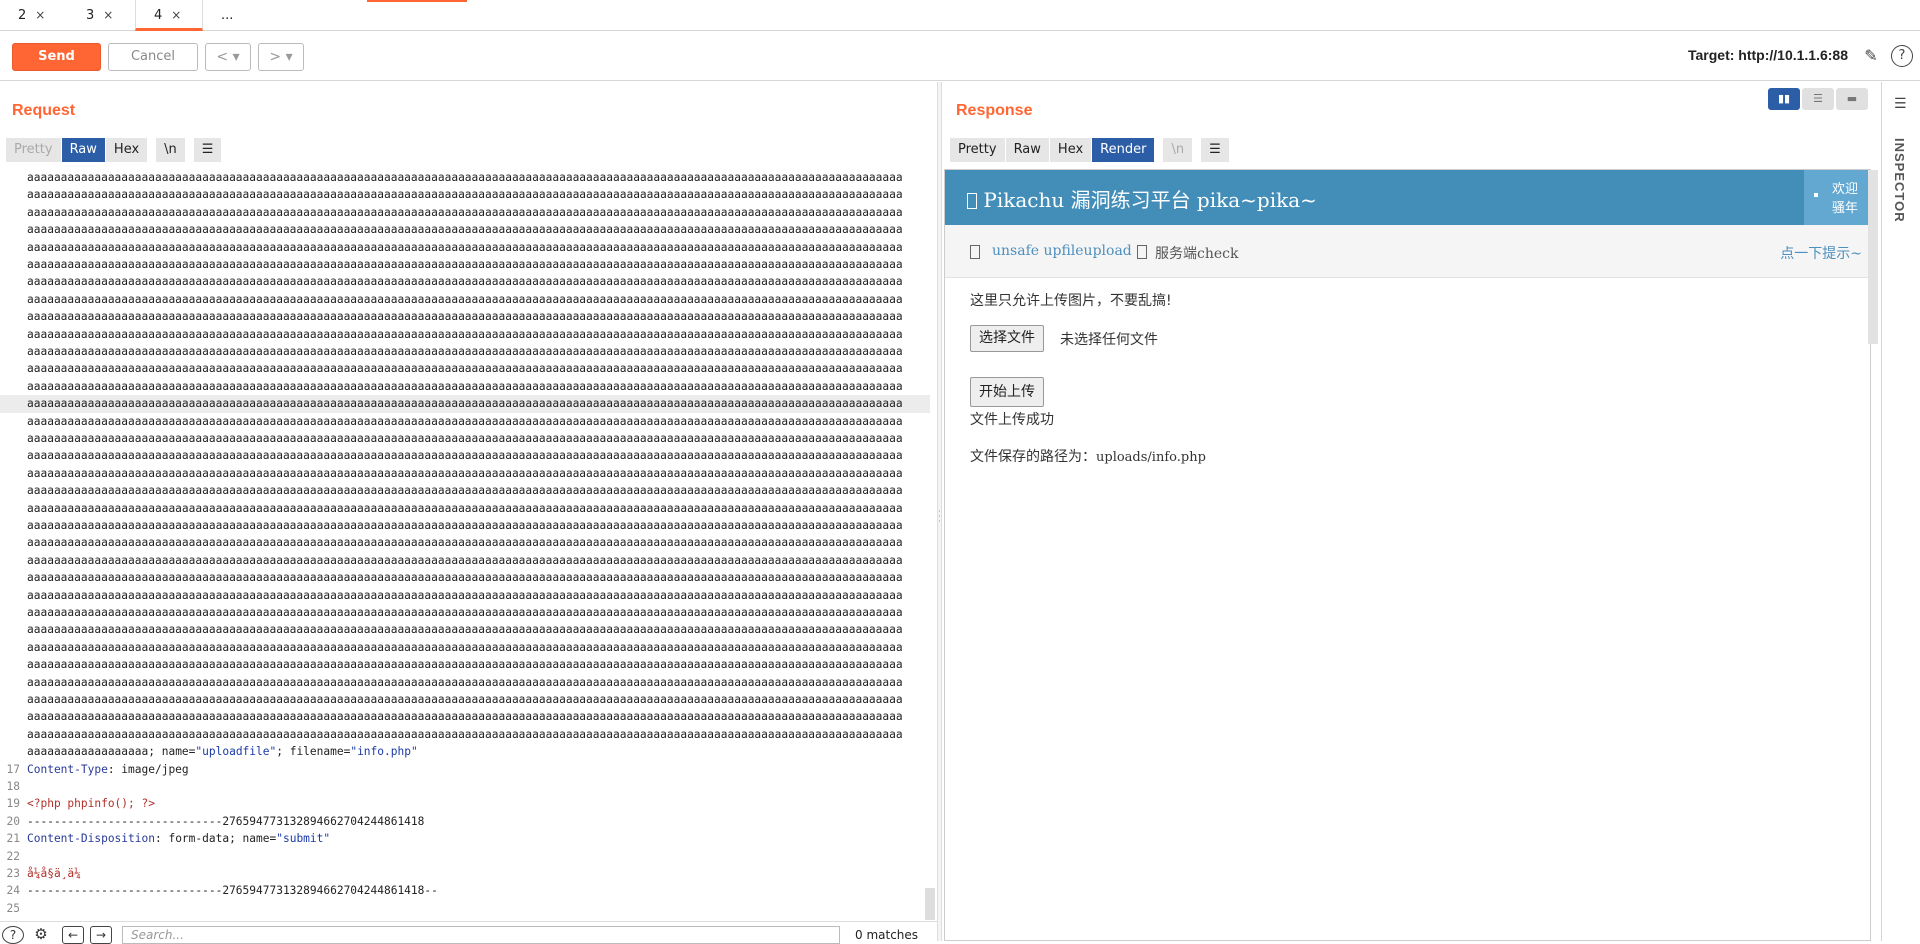  Describe the element at coordinates (1852, 99) in the screenshot. I see `single-layout-icon: ▬` at that location.